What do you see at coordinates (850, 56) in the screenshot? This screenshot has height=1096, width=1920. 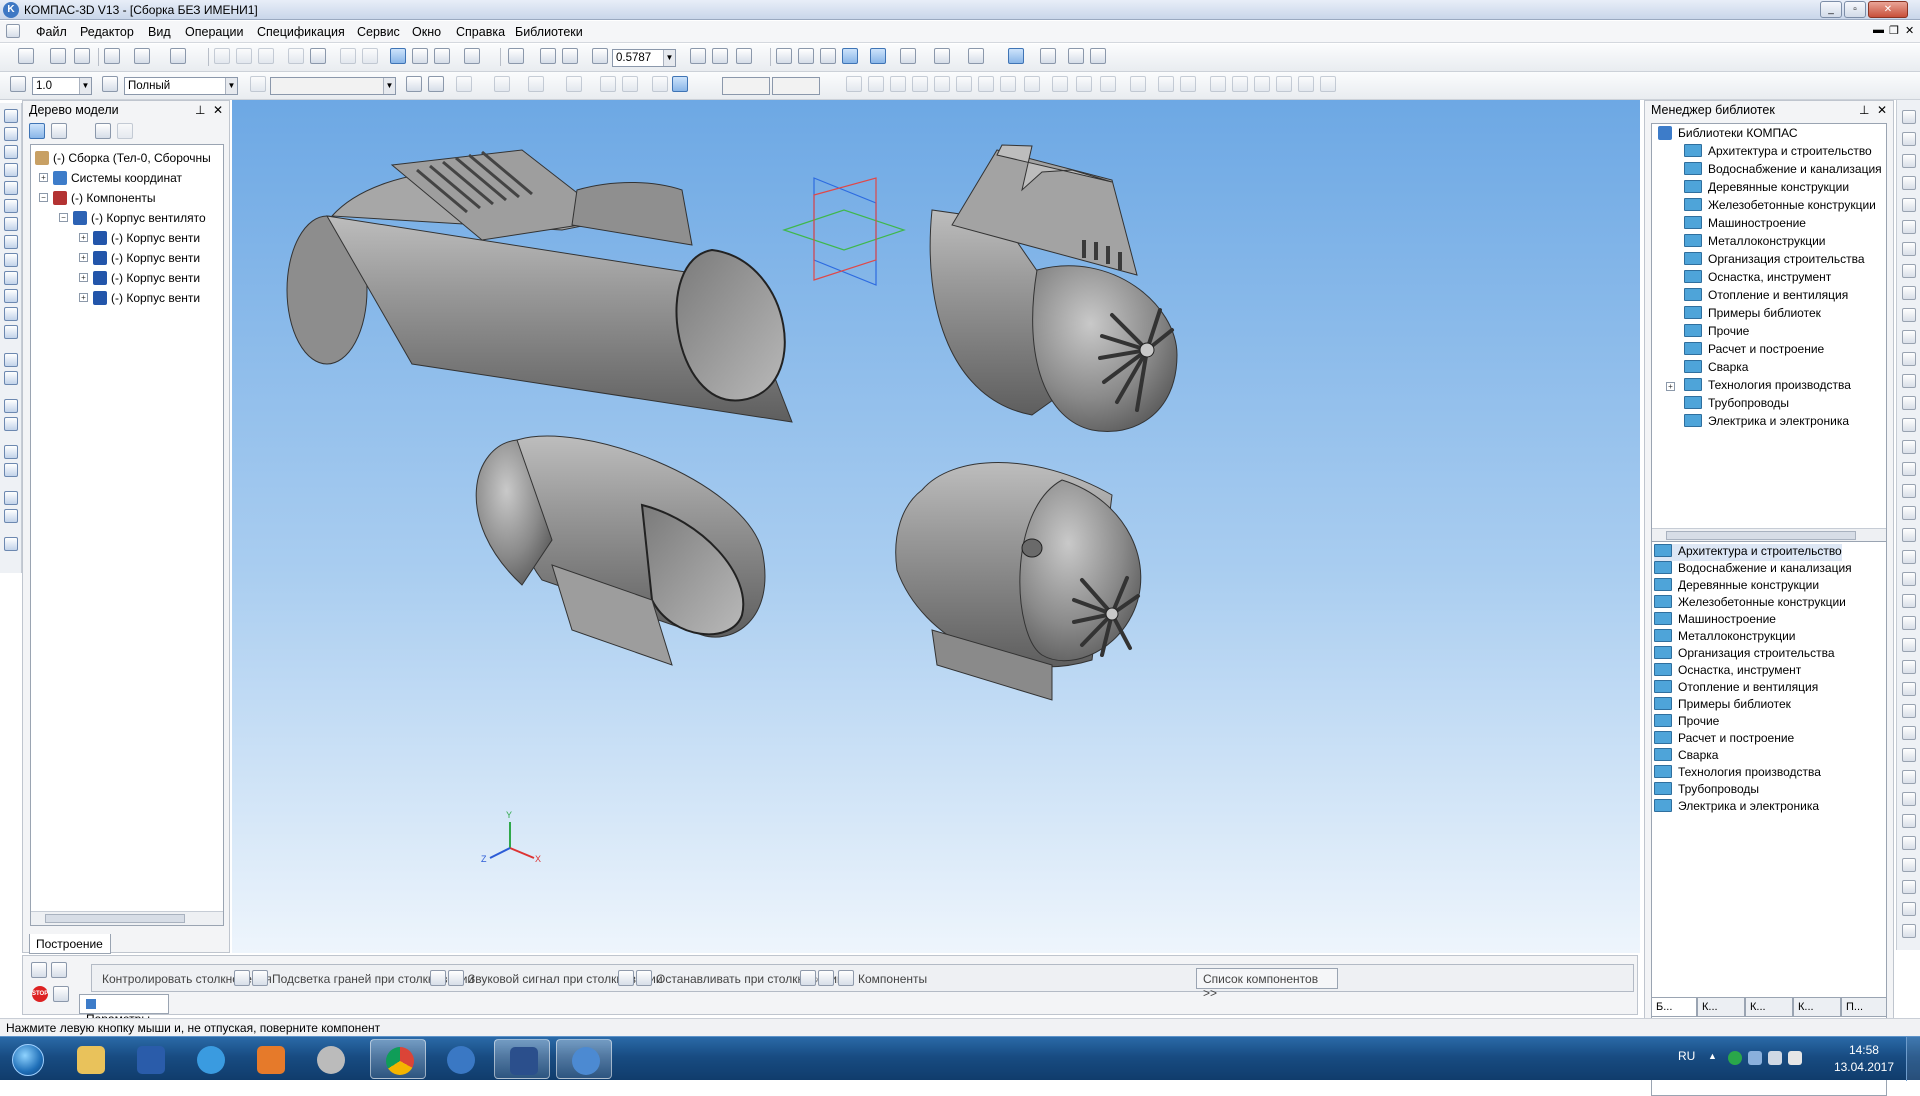 I see `shaded-icon` at bounding box center [850, 56].